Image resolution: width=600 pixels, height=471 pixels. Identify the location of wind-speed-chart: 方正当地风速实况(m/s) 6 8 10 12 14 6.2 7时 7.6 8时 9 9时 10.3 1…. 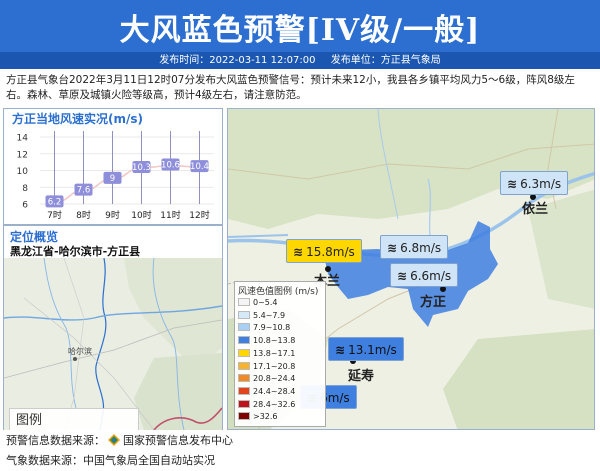
(113, 166).